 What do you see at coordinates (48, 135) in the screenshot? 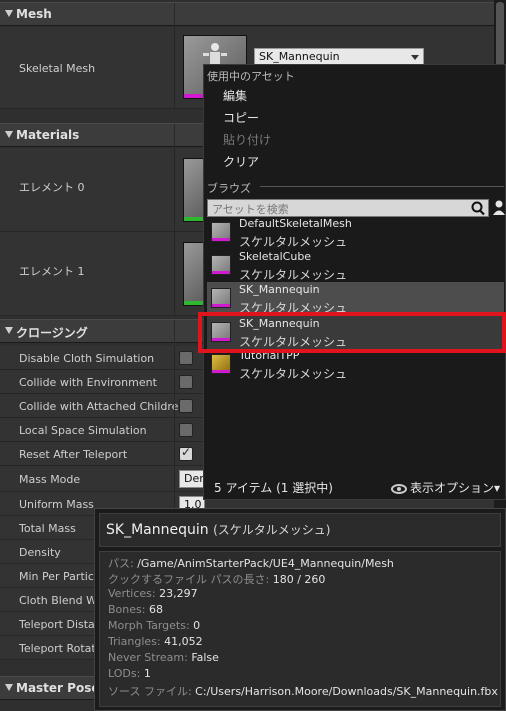
I see `category-label: Materials` at bounding box center [48, 135].